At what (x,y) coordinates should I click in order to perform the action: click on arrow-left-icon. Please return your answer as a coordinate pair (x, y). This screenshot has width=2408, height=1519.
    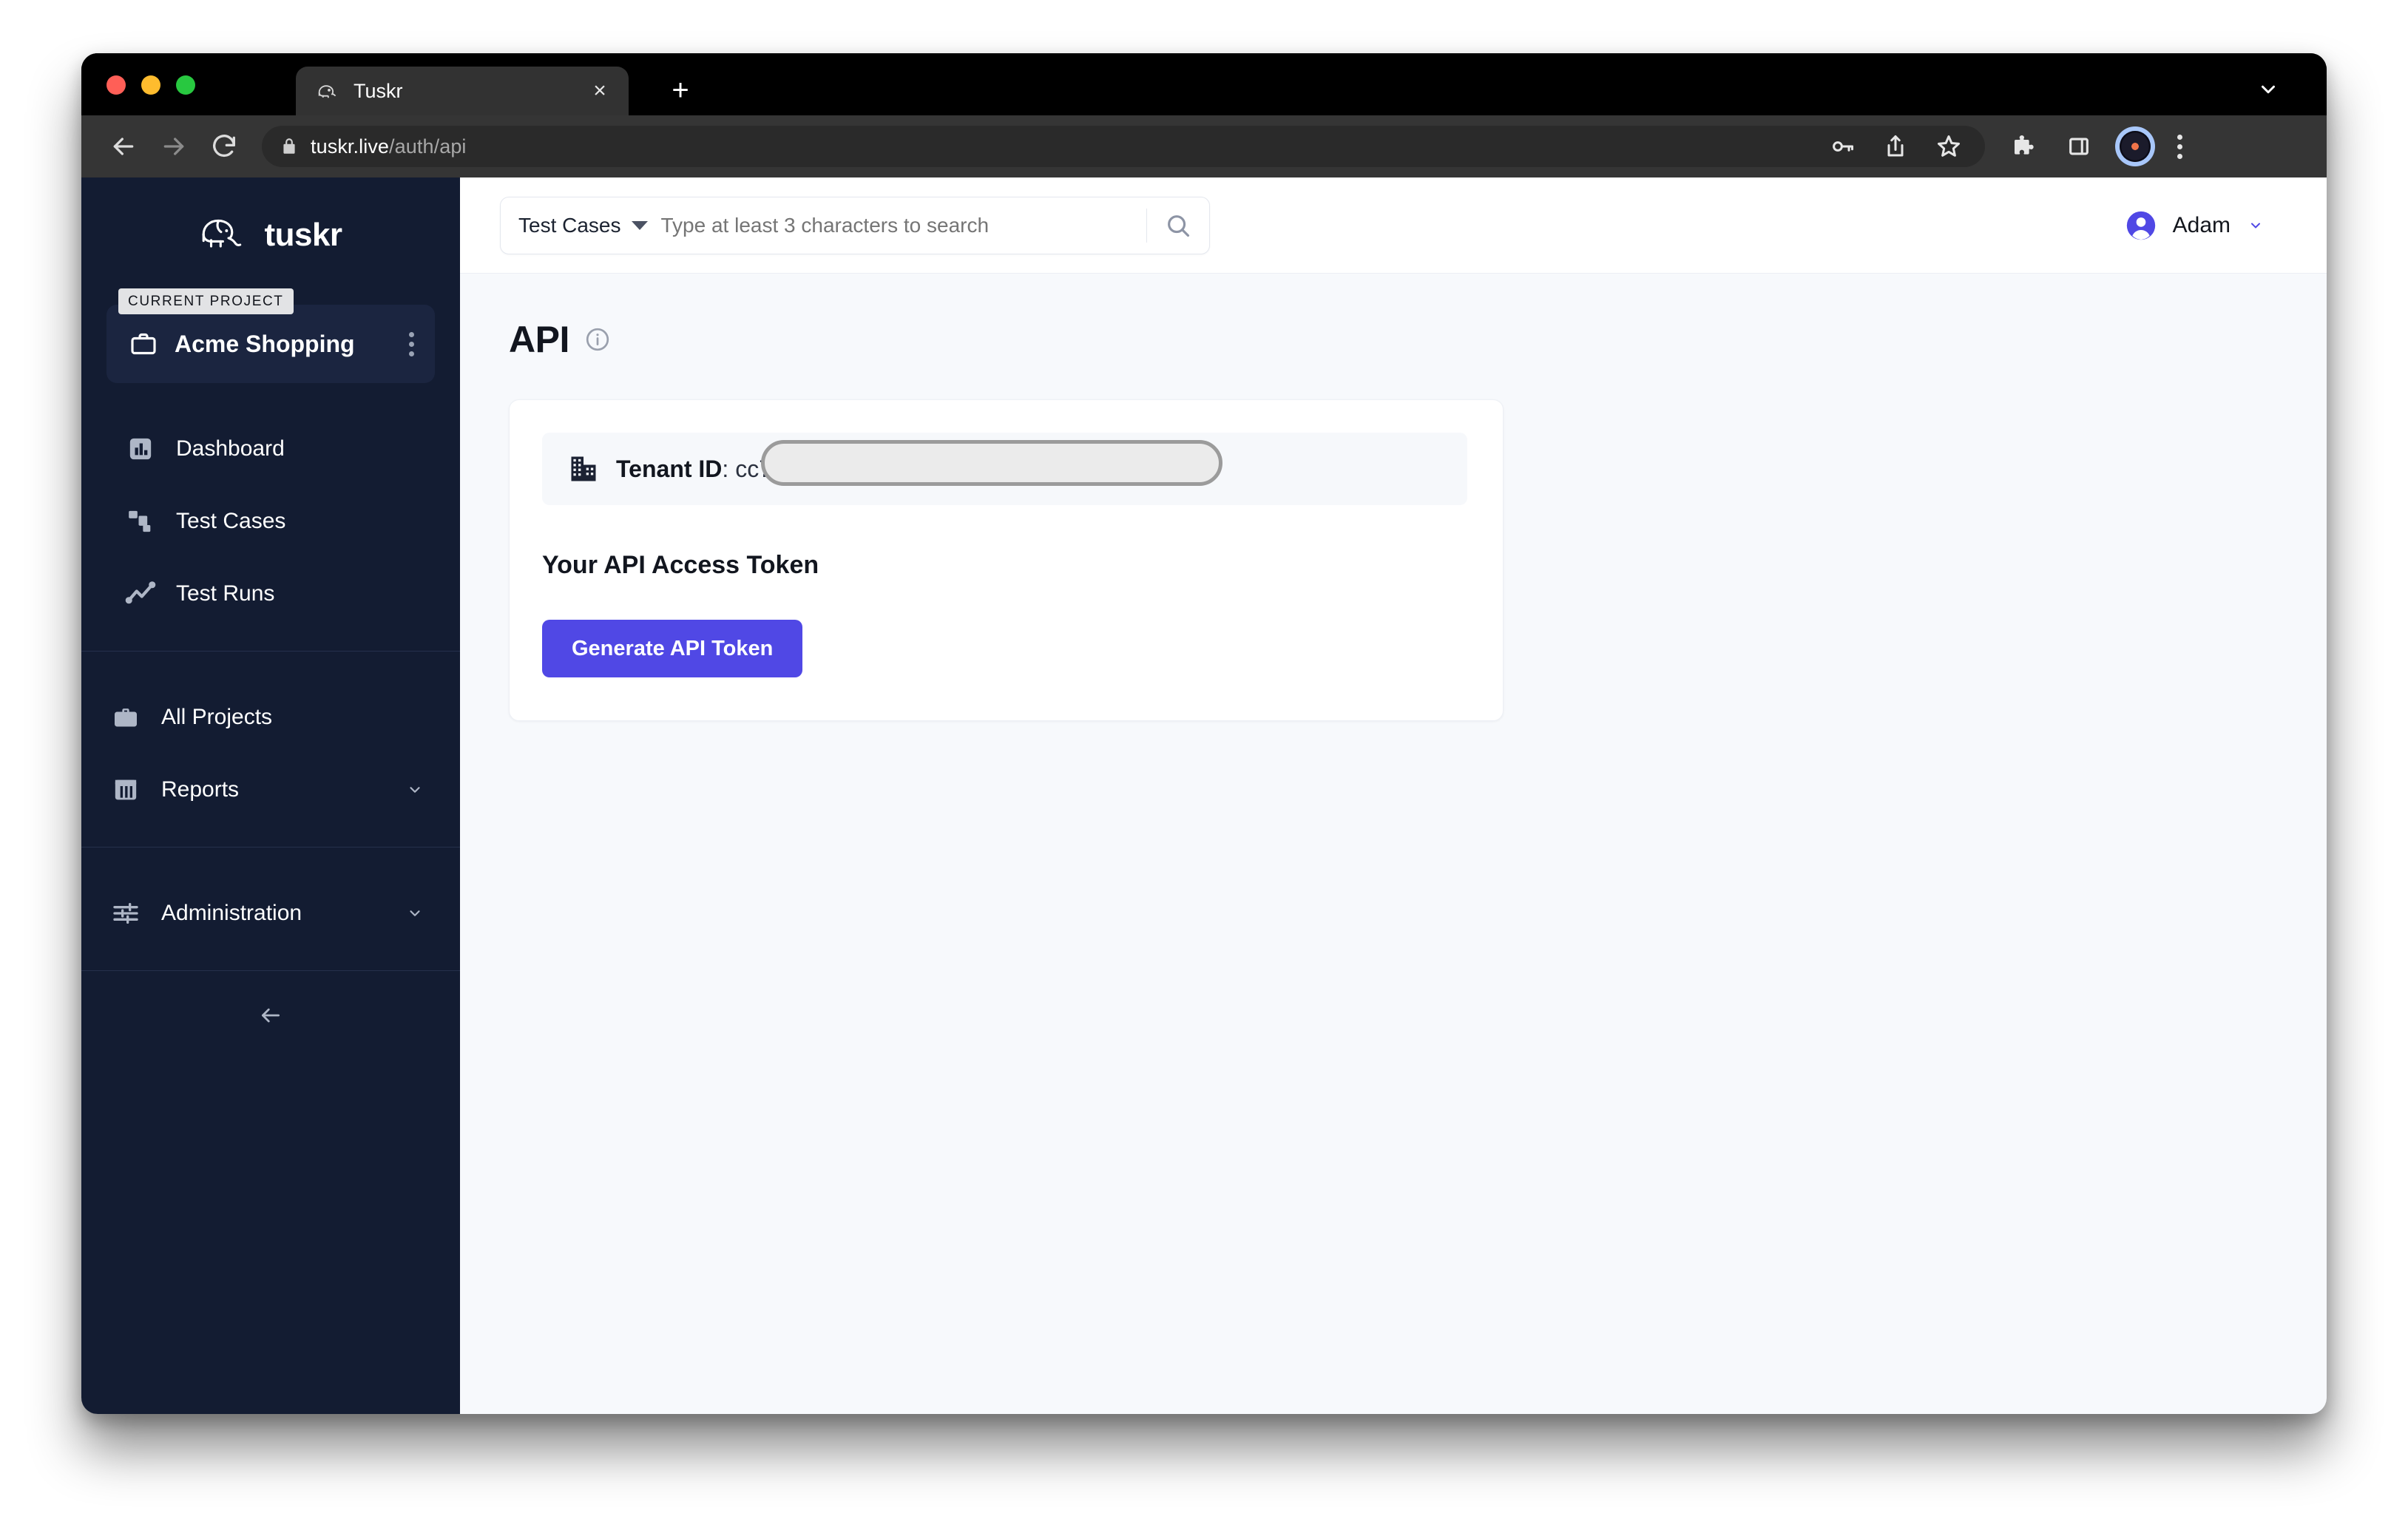
    Looking at the image, I should click on (270, 1015).